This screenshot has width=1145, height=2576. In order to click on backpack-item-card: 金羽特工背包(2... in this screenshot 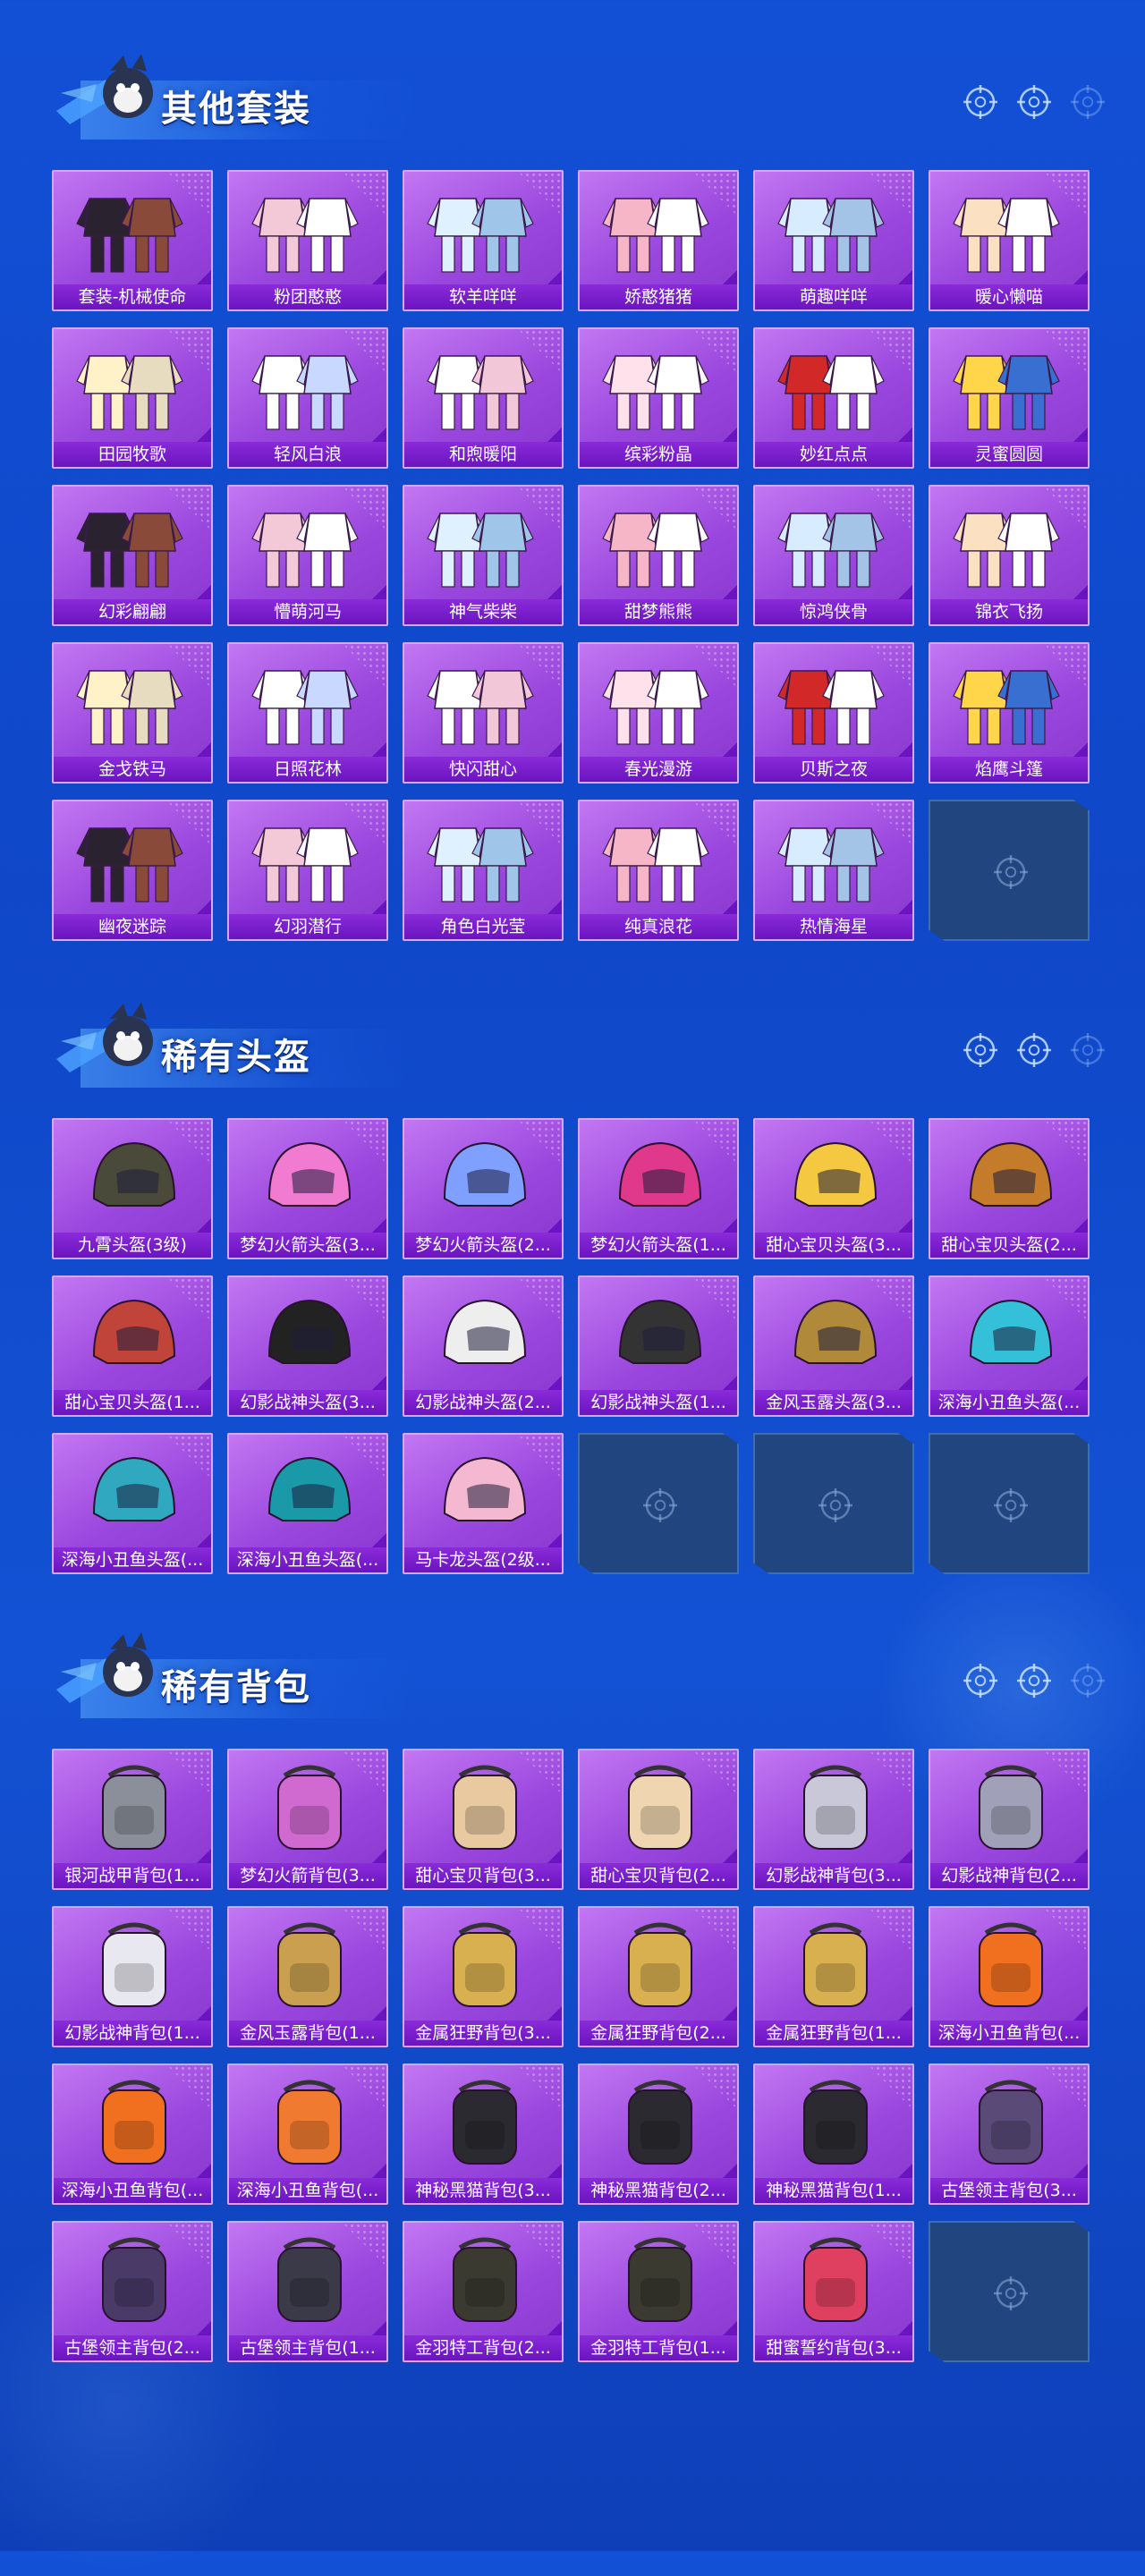, I will do `click(483, 2291)`.